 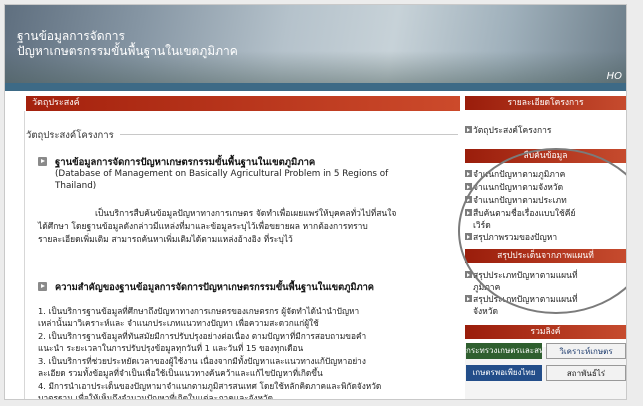 I want to click on sidebar-header-project: รายละเอียดโครงการ, so click(x=545, y=103).